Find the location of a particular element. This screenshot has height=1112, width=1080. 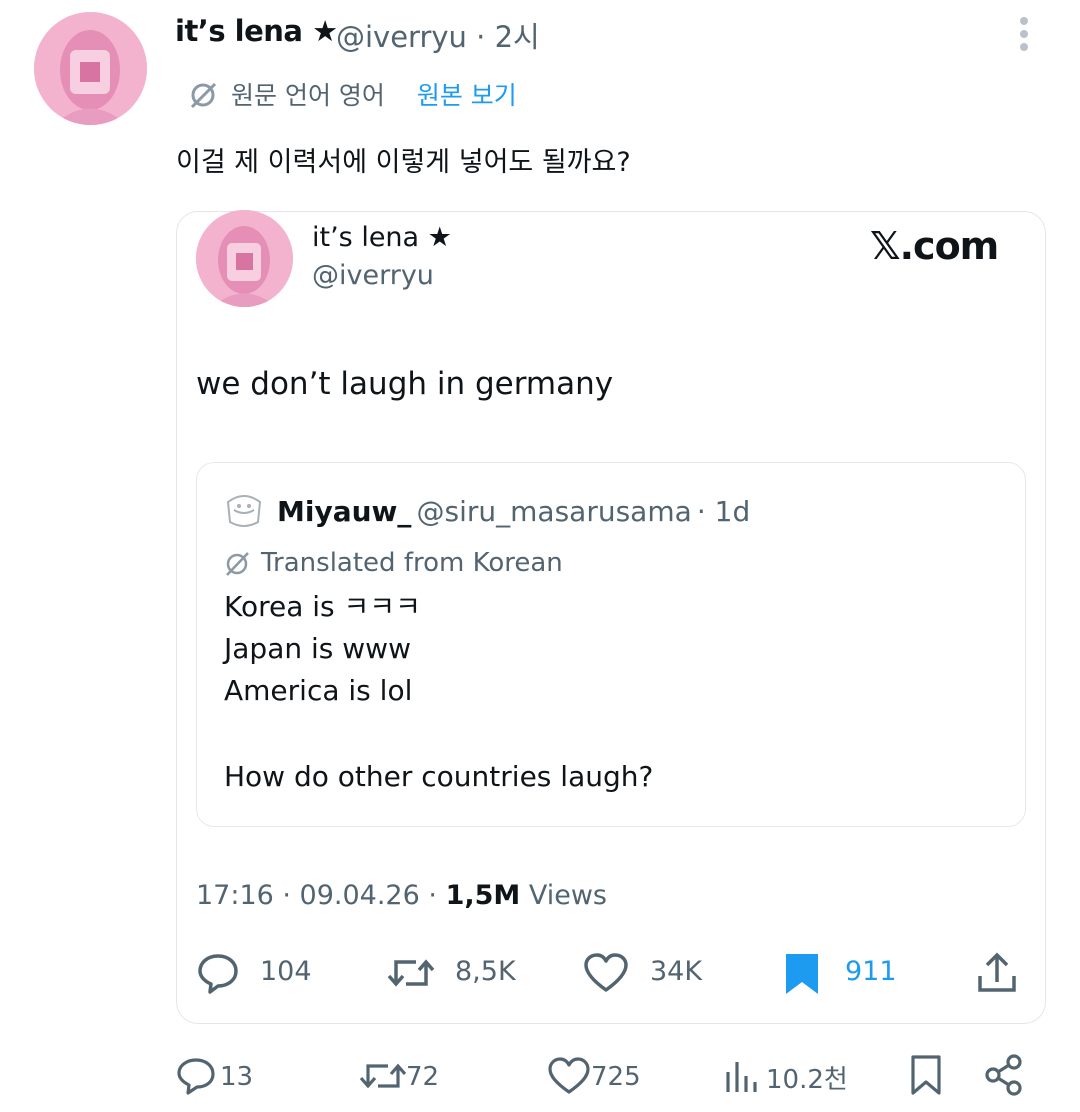

card-timestamp: 17:16 · 09.04.26 · is located at coordinates (316, 895).